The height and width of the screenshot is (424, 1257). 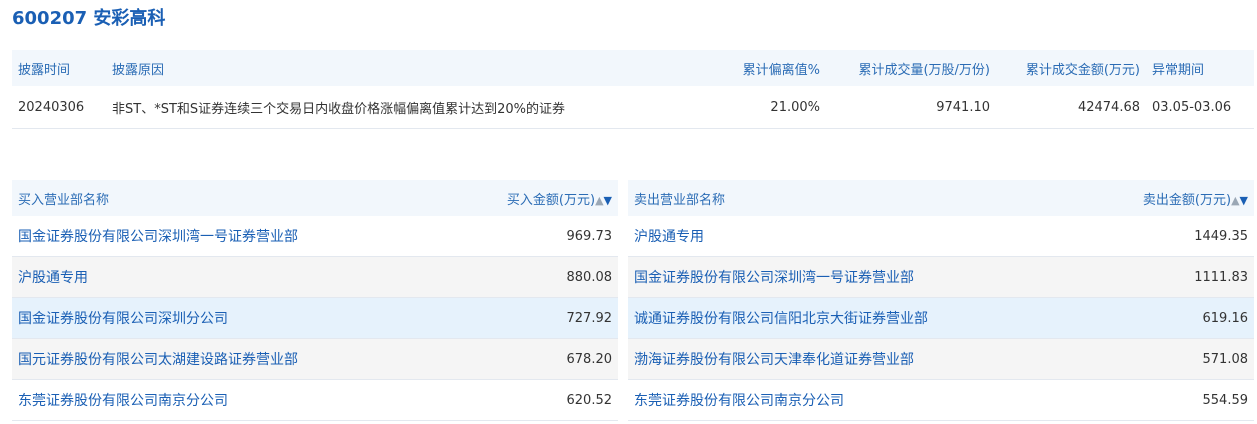 What do you see at coordinates (228, 277) in the screenshot?
I see `buy-branch-name: 沪股通专用` at bounding box center [228, 277].